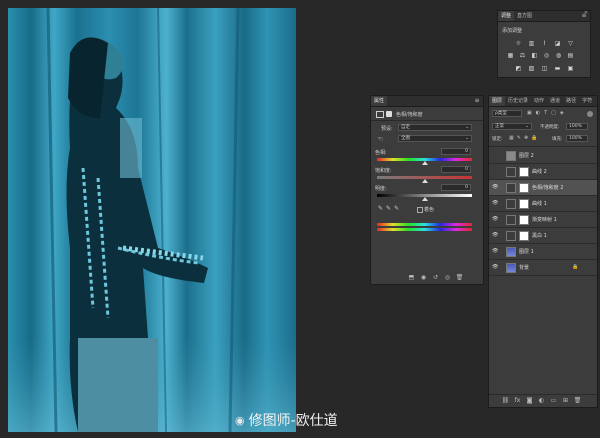  Describe the element at coordinates (557, 68) in the screenshot. I see `gradient-map-icon: ▬` at that location.